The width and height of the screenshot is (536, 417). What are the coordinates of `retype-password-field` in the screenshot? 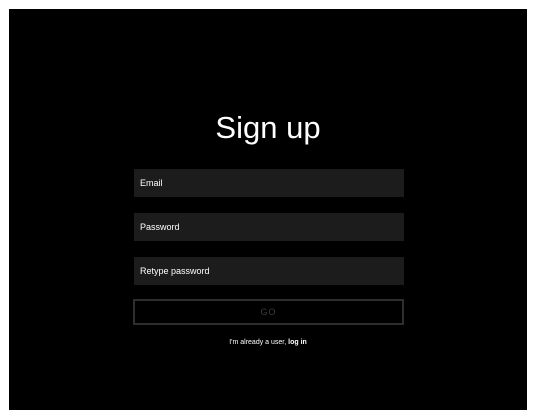 It's located at (269, 271).